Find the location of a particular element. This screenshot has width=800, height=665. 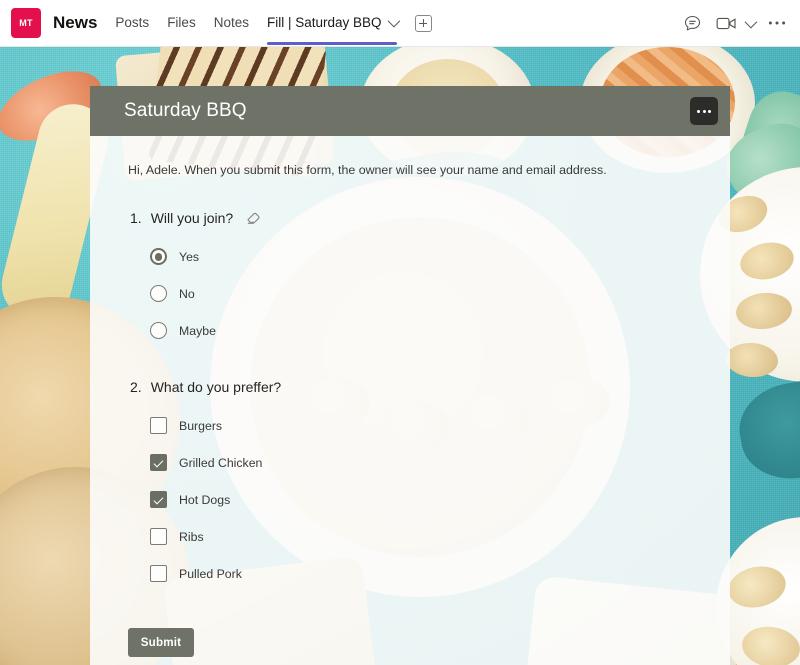

option-pulled-pork: Pulled Pork is located at coordinates (412, 573).